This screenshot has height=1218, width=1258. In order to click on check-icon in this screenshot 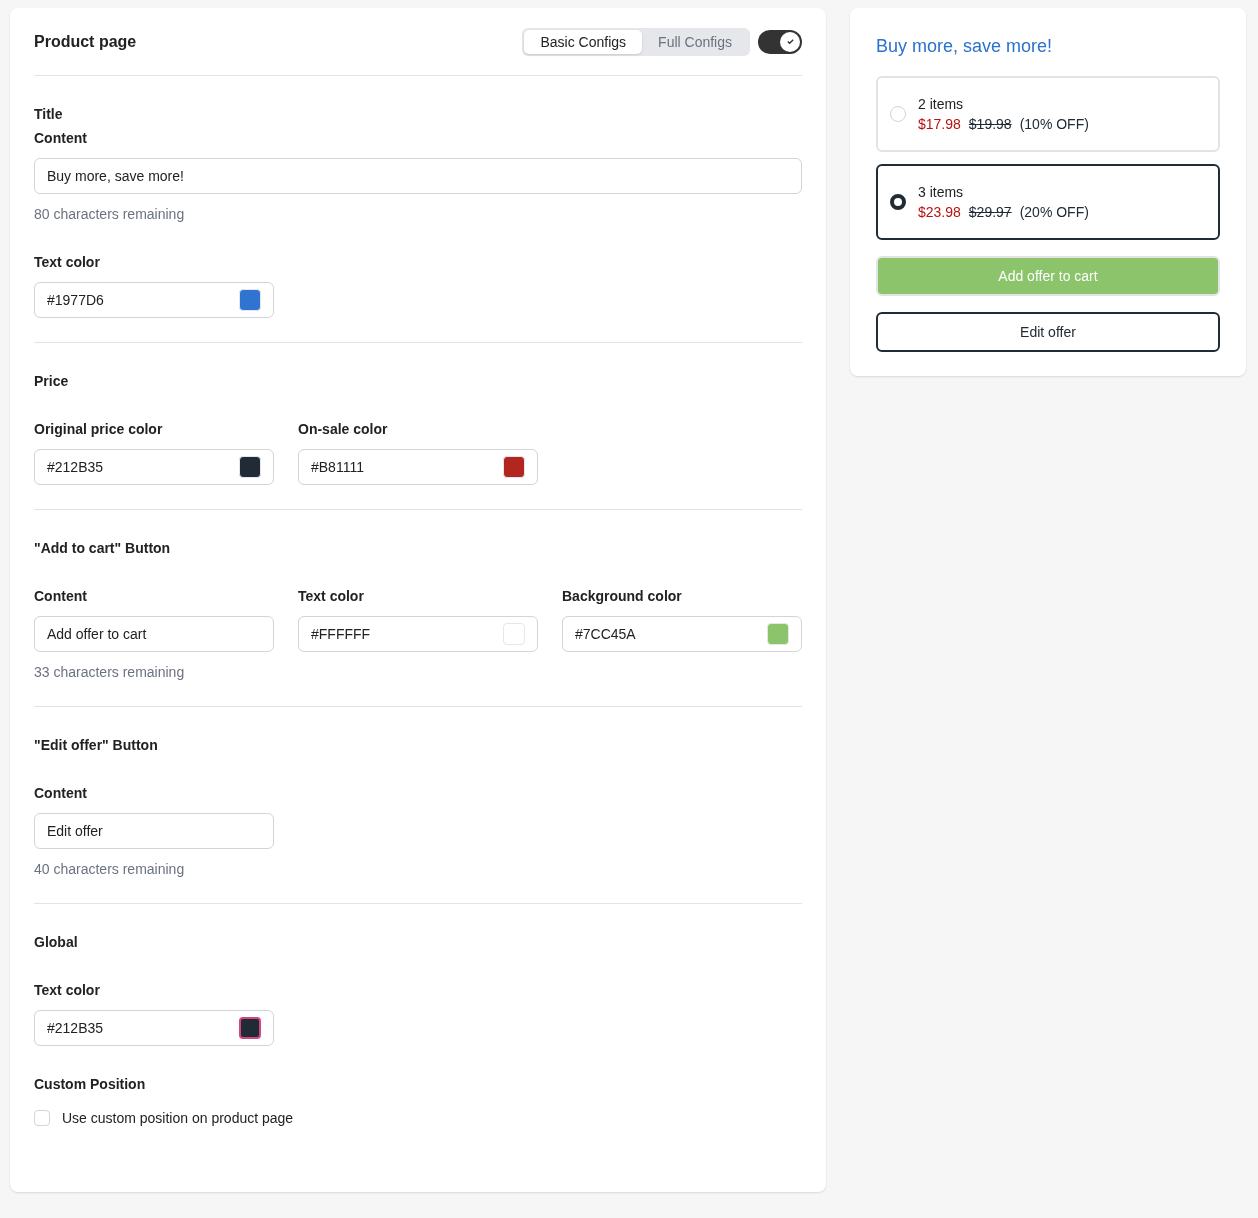, I will do `click(790, 41)`.